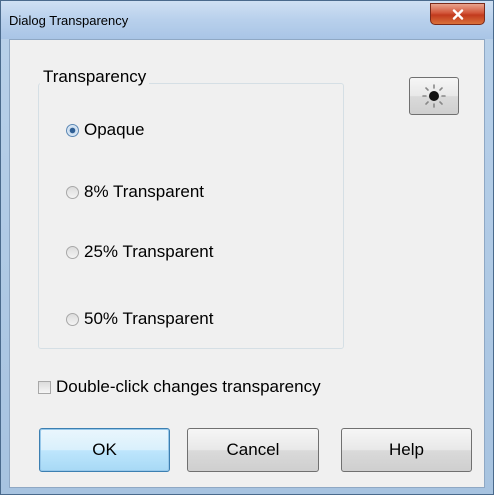 This screenshot has width=496, height=497. I want to click on title-bar: Dialog Transparency, so click(247, 20).